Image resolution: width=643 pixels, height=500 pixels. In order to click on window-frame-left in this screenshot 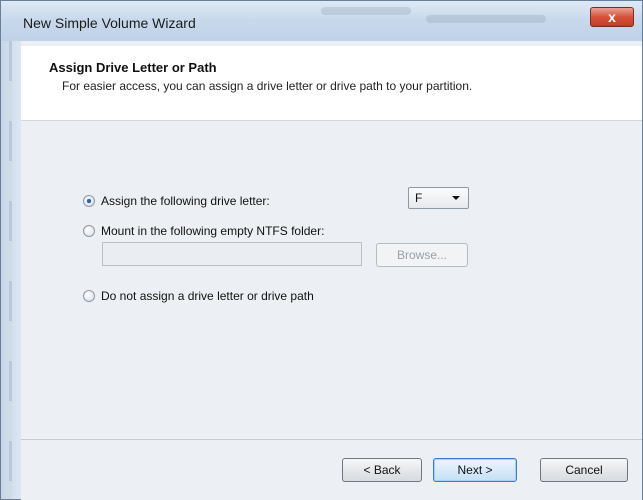, I will do `click(11, 270)`.